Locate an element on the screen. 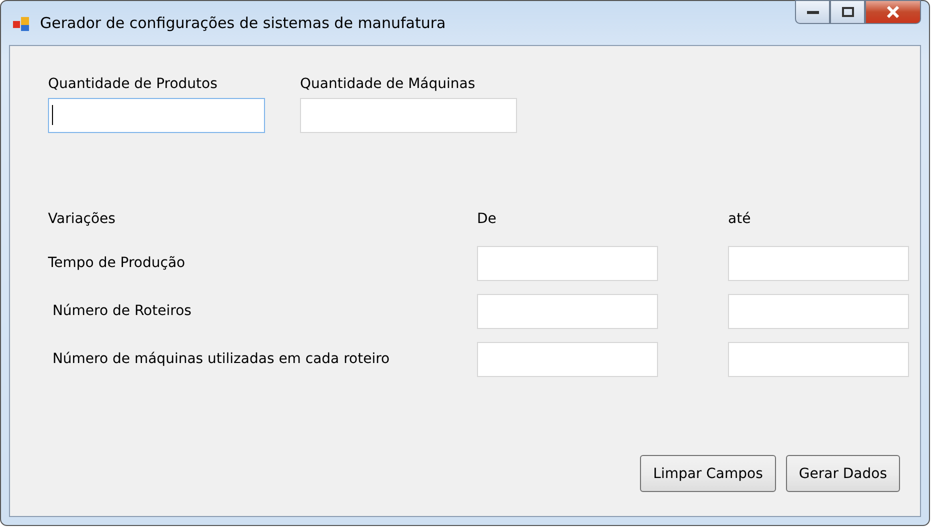 This screenshot has height=530, width=939. action-button: Limpar Campos is located at coordinates (708, 473).